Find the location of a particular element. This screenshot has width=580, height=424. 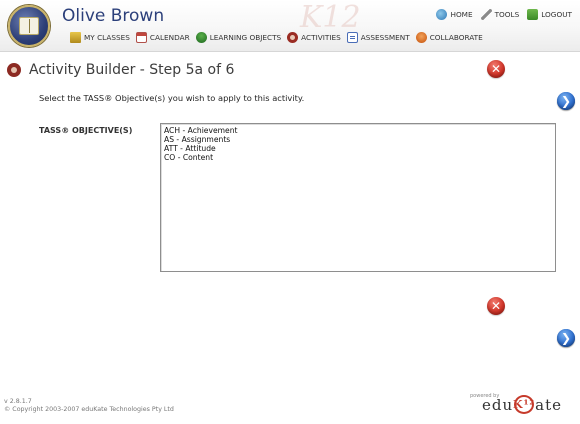

powered-by-logo: powered by edu K¹² ate is located at coordinates (523, 403).